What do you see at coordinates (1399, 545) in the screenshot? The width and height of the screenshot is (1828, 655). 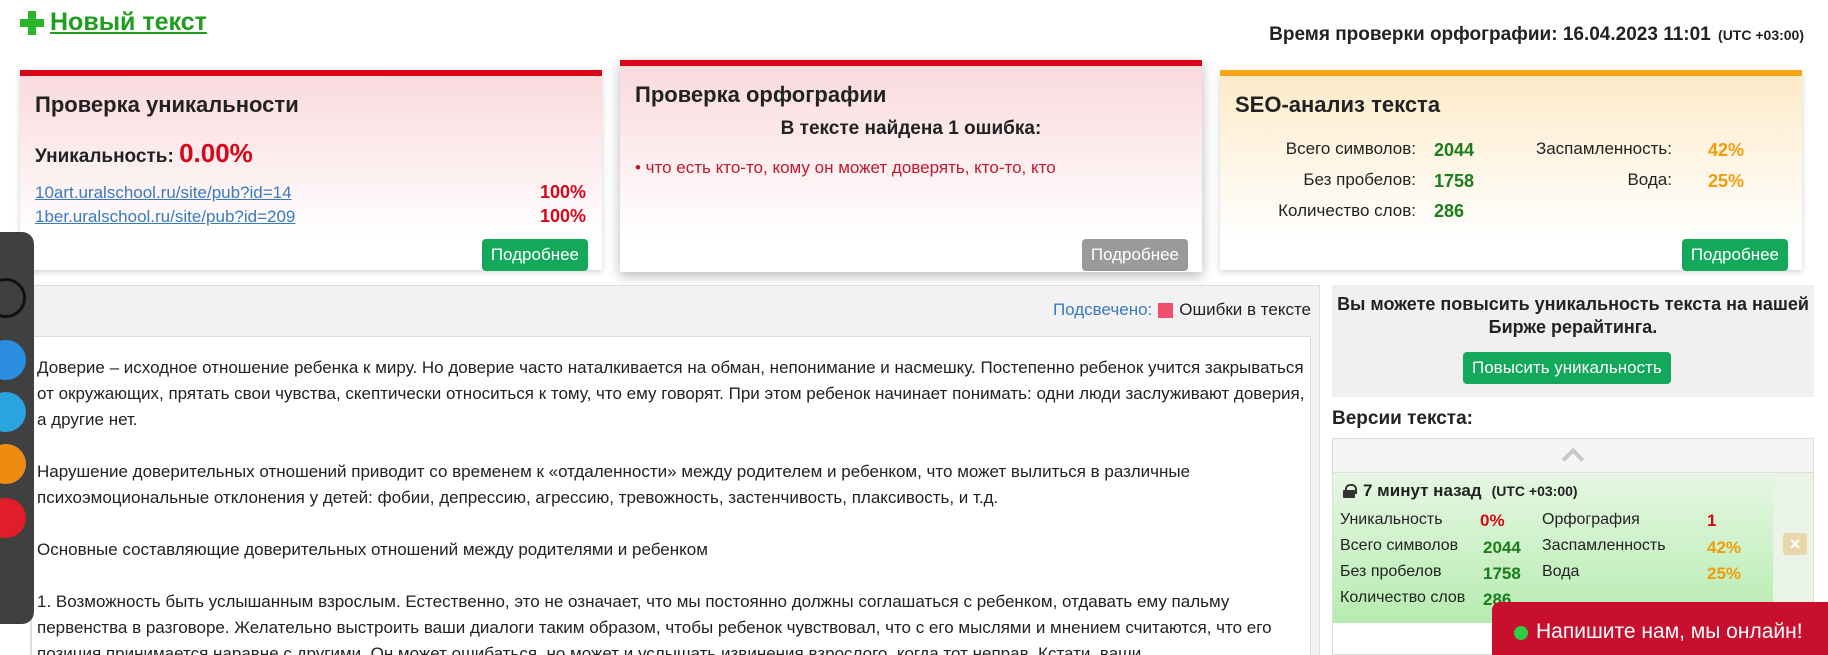 I see `version-total-label: Всего символов` at bounding box center [1399, 545].